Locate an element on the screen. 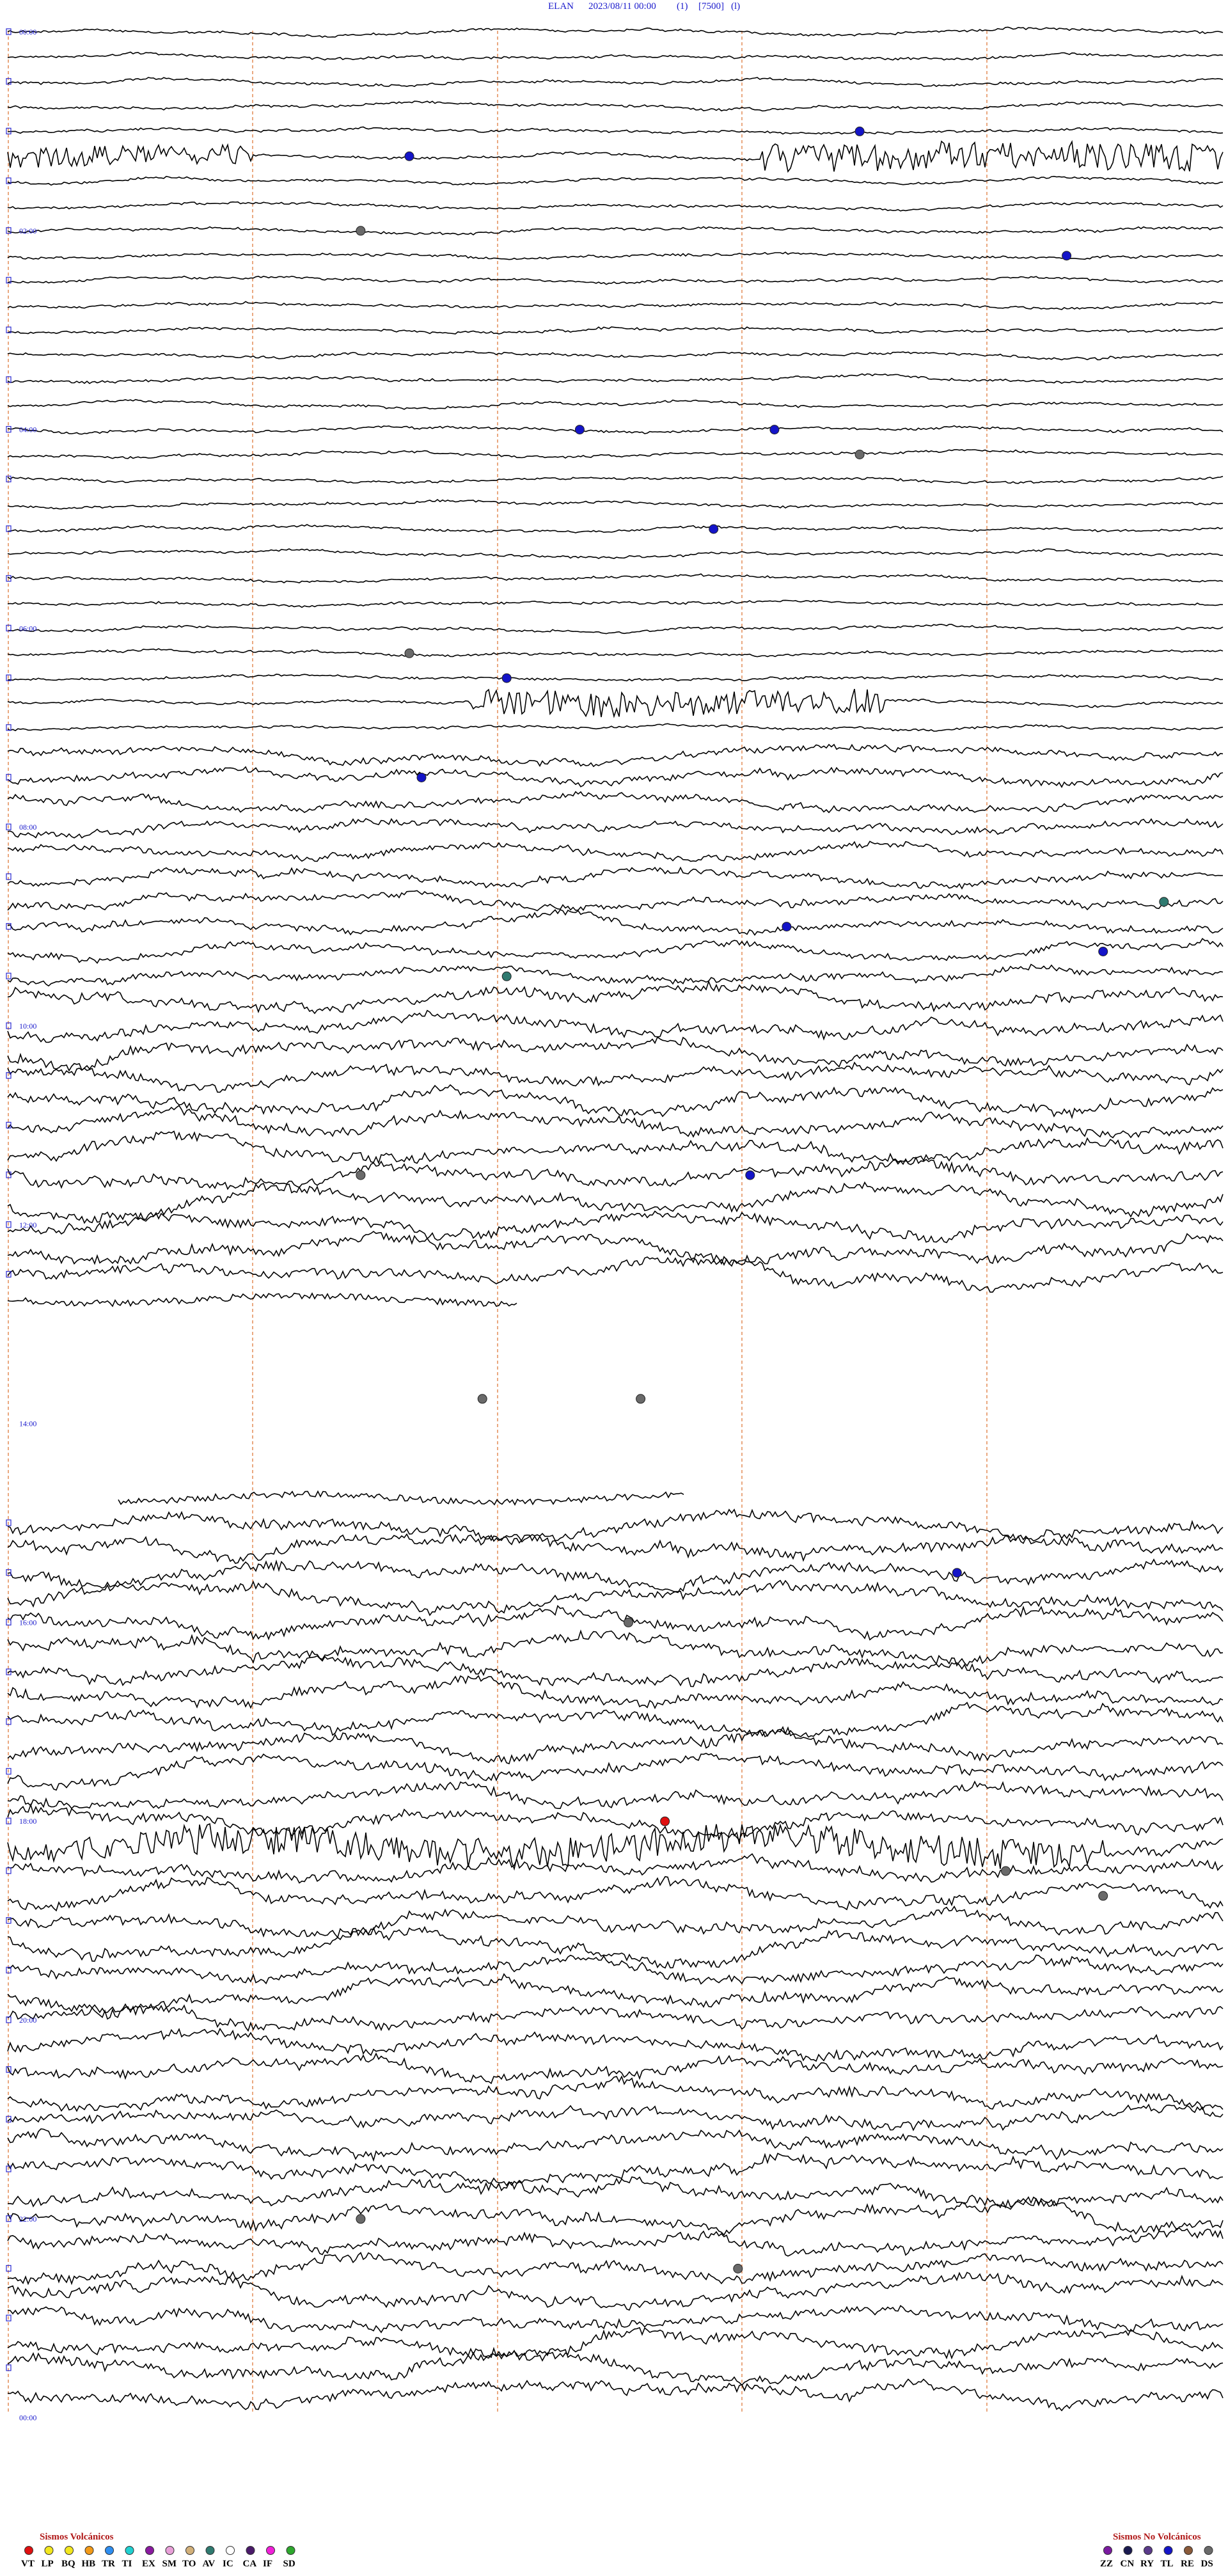 This screenshot has width=1228, height=2576. hour-label: 14:00 is located at coordinates (27, 1423).